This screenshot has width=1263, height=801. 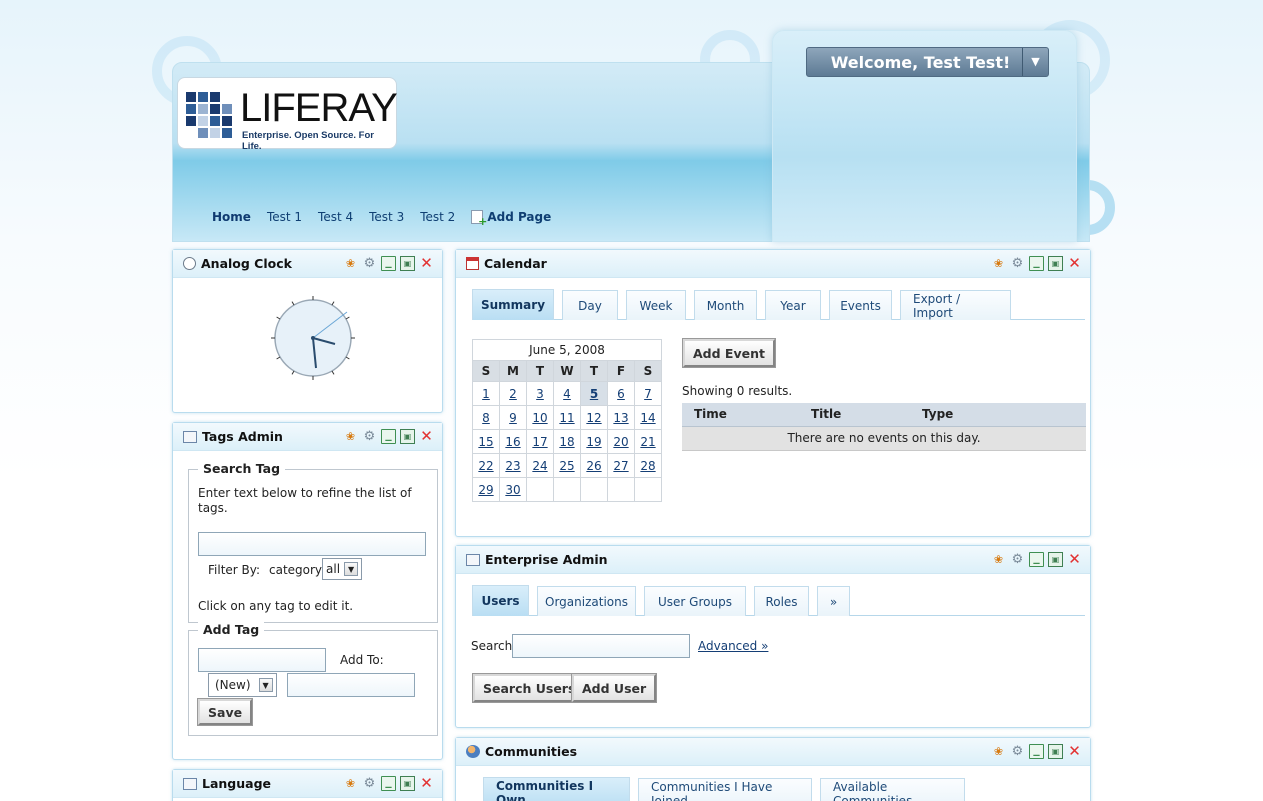 What do you see at coordinates (733, 646) in the screenshot?
I see `advanced-search-link: Advanced »` at bounding box center [733, 646].